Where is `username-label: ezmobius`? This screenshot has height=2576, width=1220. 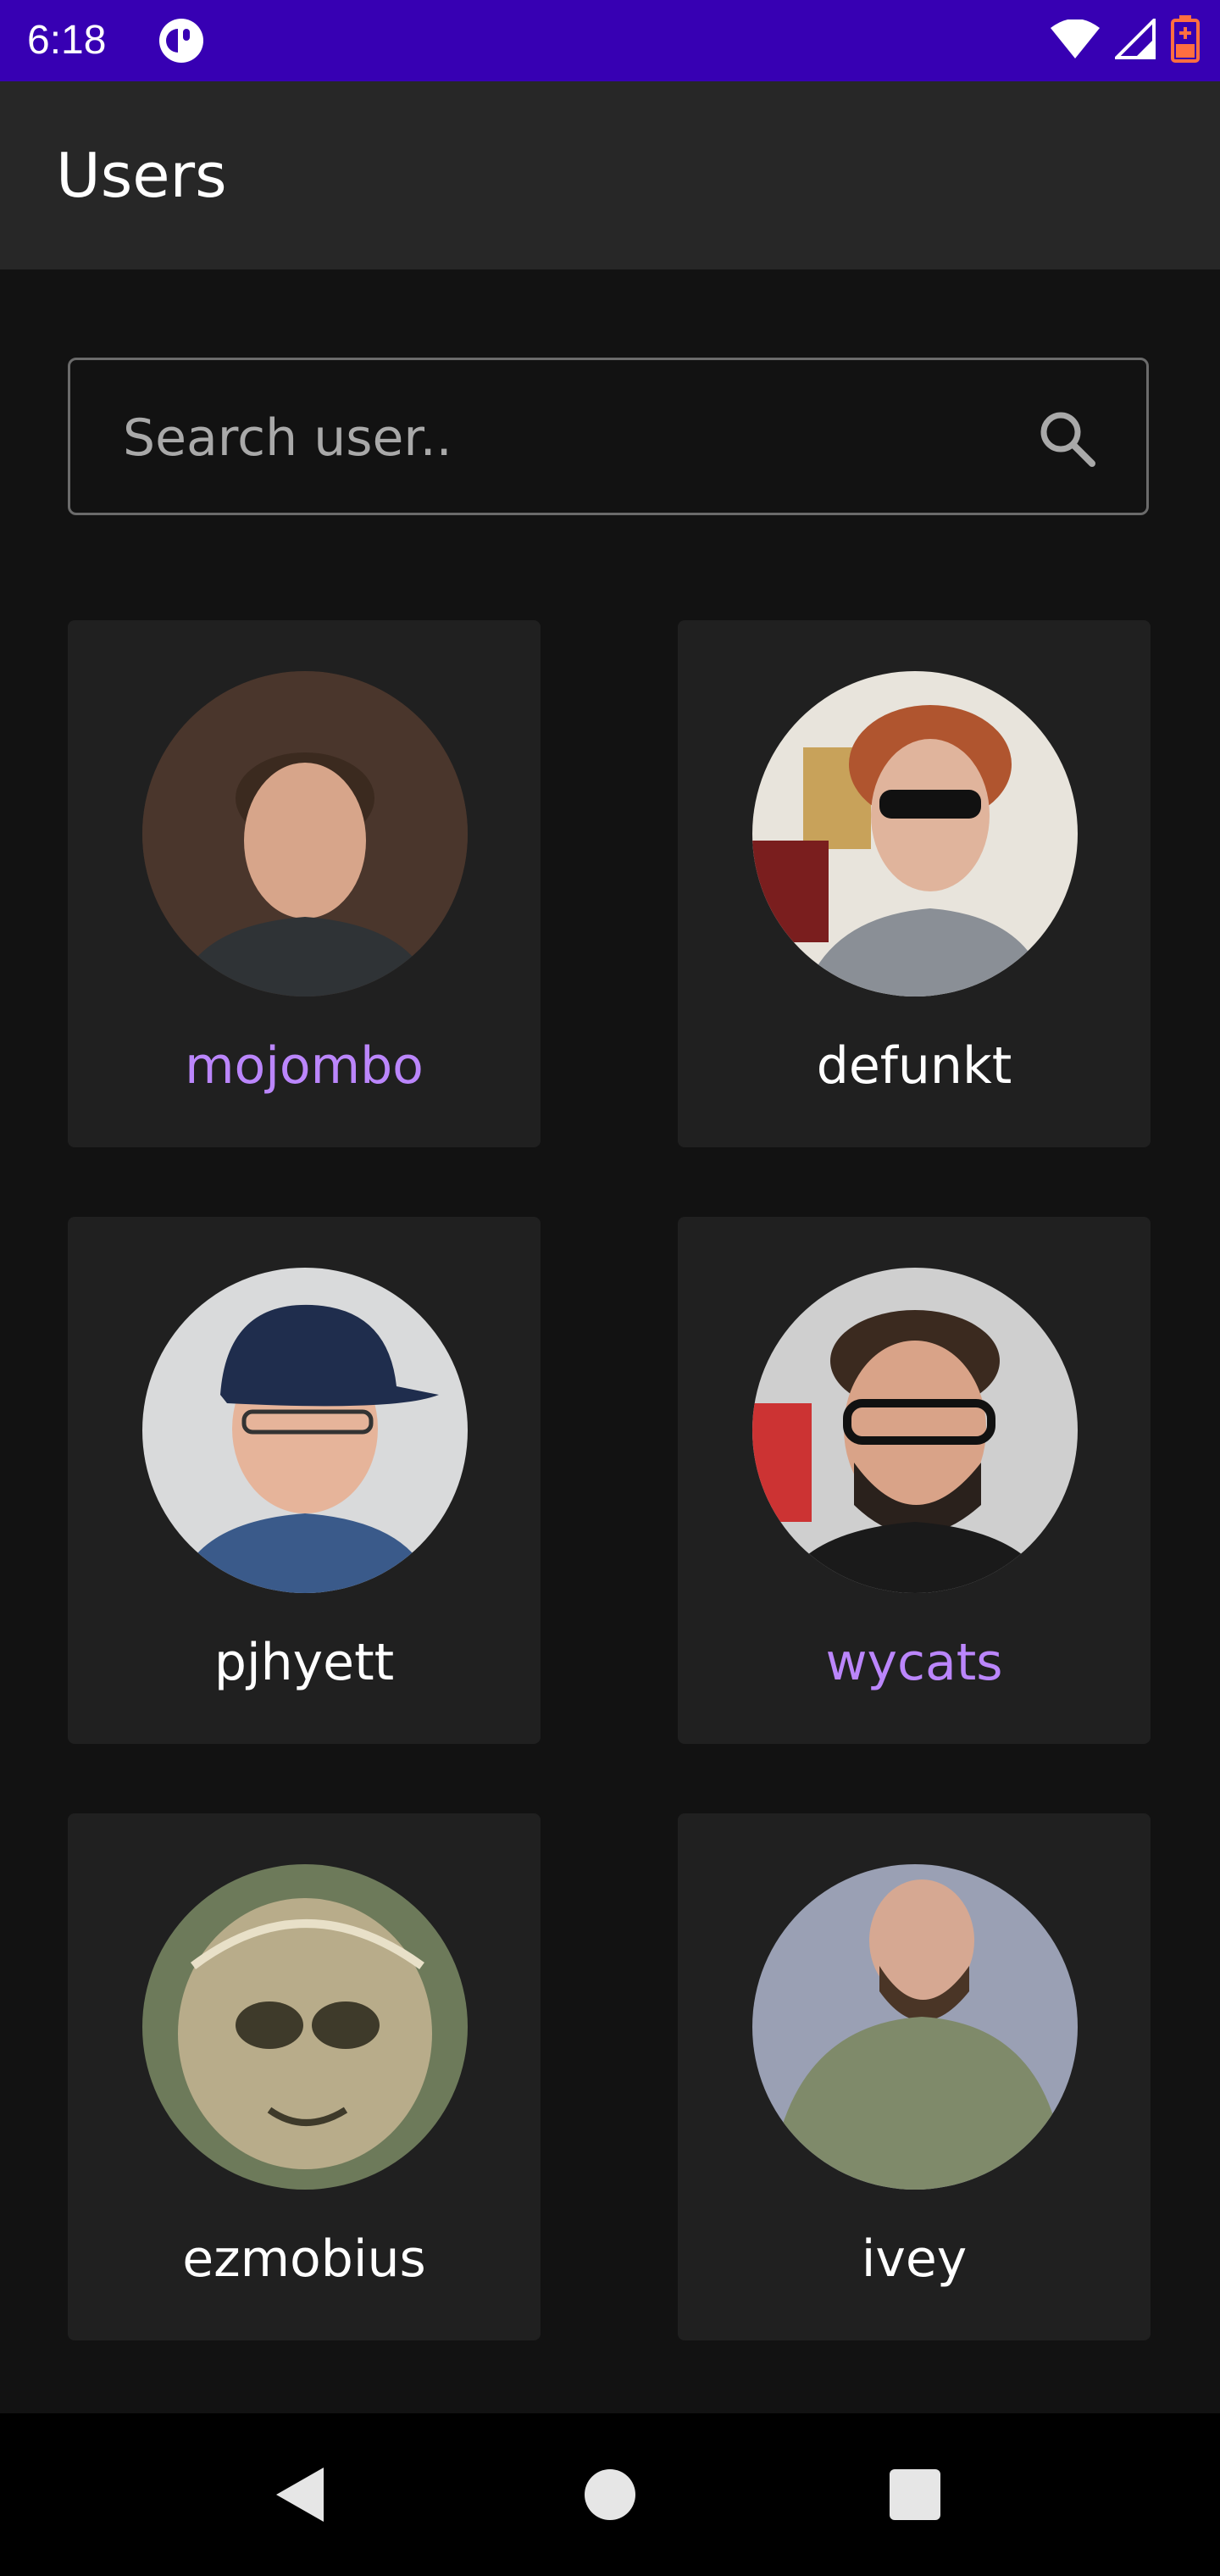 username-label: ezmobius is located at coordinates (304, 2259).